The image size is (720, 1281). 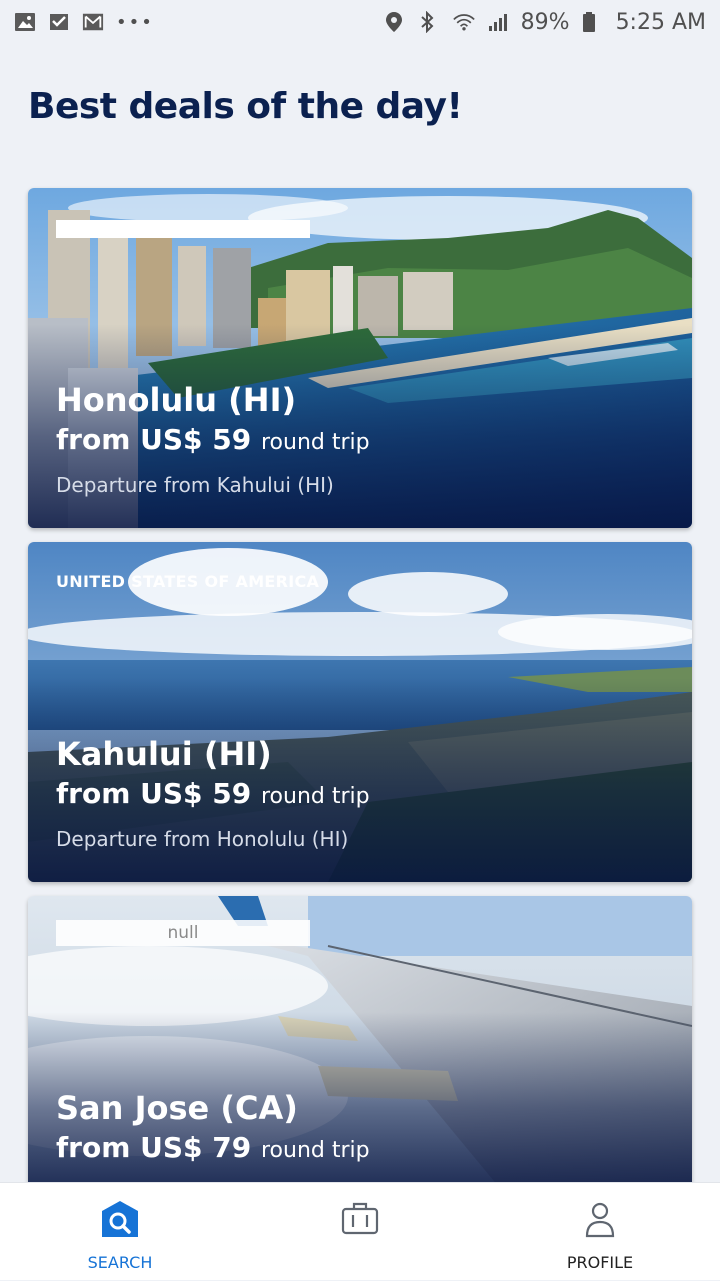 What do you see at coordinates (660, 22) in the screenshot?
I see `clock: 5:25 AM` at bounding box center [660, 22].